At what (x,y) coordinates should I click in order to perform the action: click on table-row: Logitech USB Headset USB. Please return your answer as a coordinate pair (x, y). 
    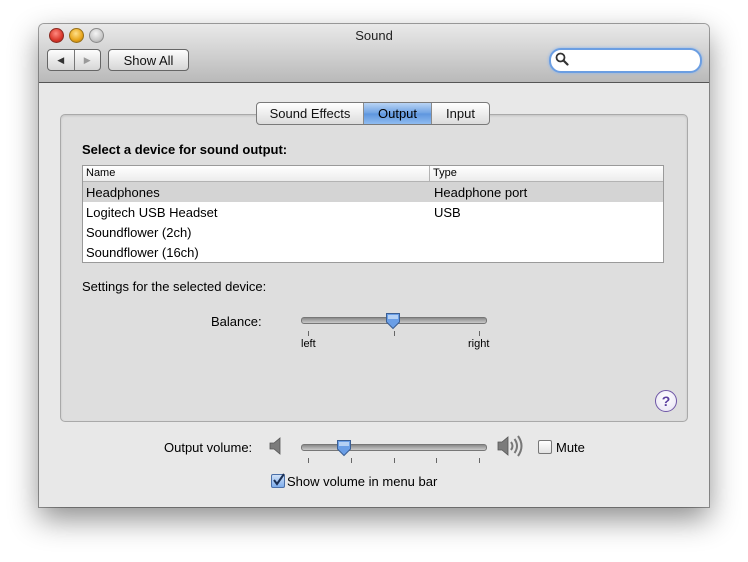
    Looking at the image, I should click on (373, 212).